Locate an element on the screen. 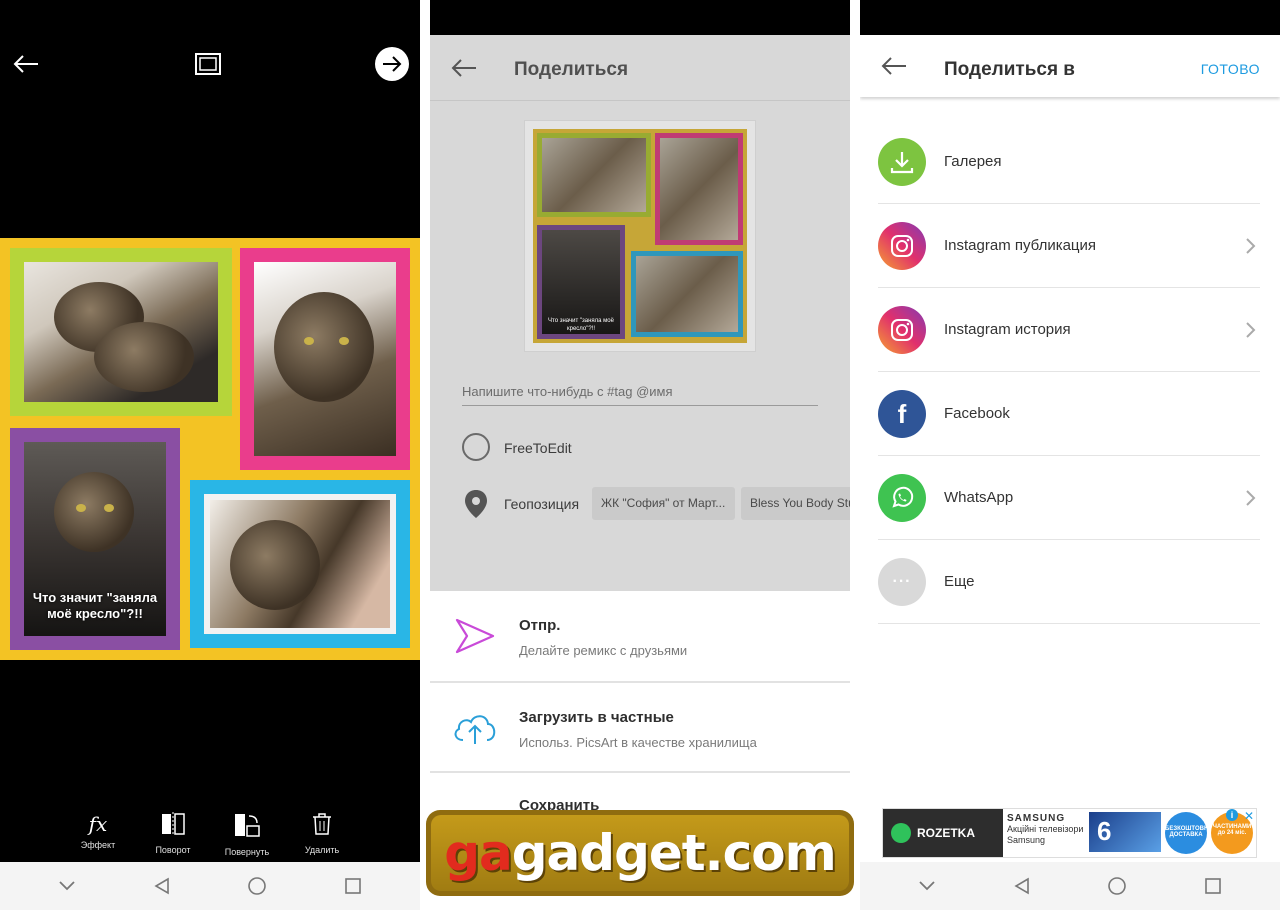  share-item-instagram-post: Instagram публикация is located at coordinates (1069, 246).